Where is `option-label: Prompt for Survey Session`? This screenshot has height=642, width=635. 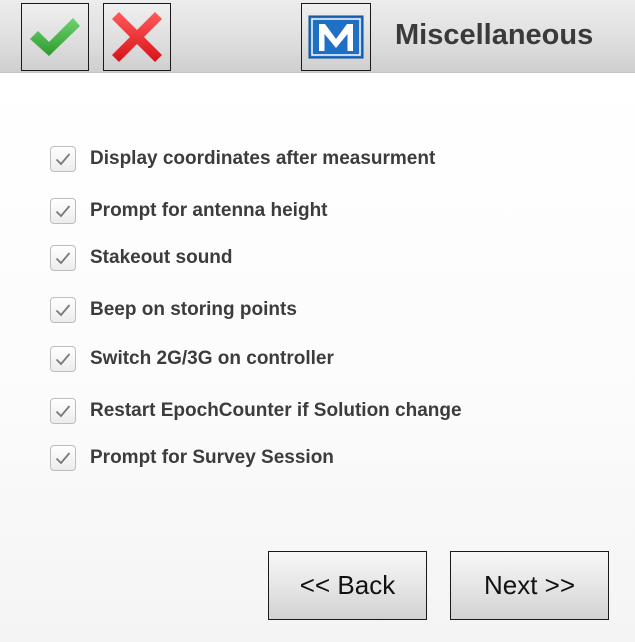
option-label: Prompt for Survey Session is located at coordinates (212, 457).